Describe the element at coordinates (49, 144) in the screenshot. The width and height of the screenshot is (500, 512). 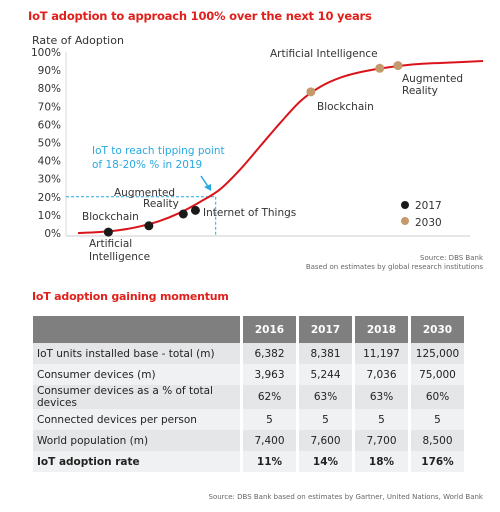
I see `y-tick-label: 50%` at that location.